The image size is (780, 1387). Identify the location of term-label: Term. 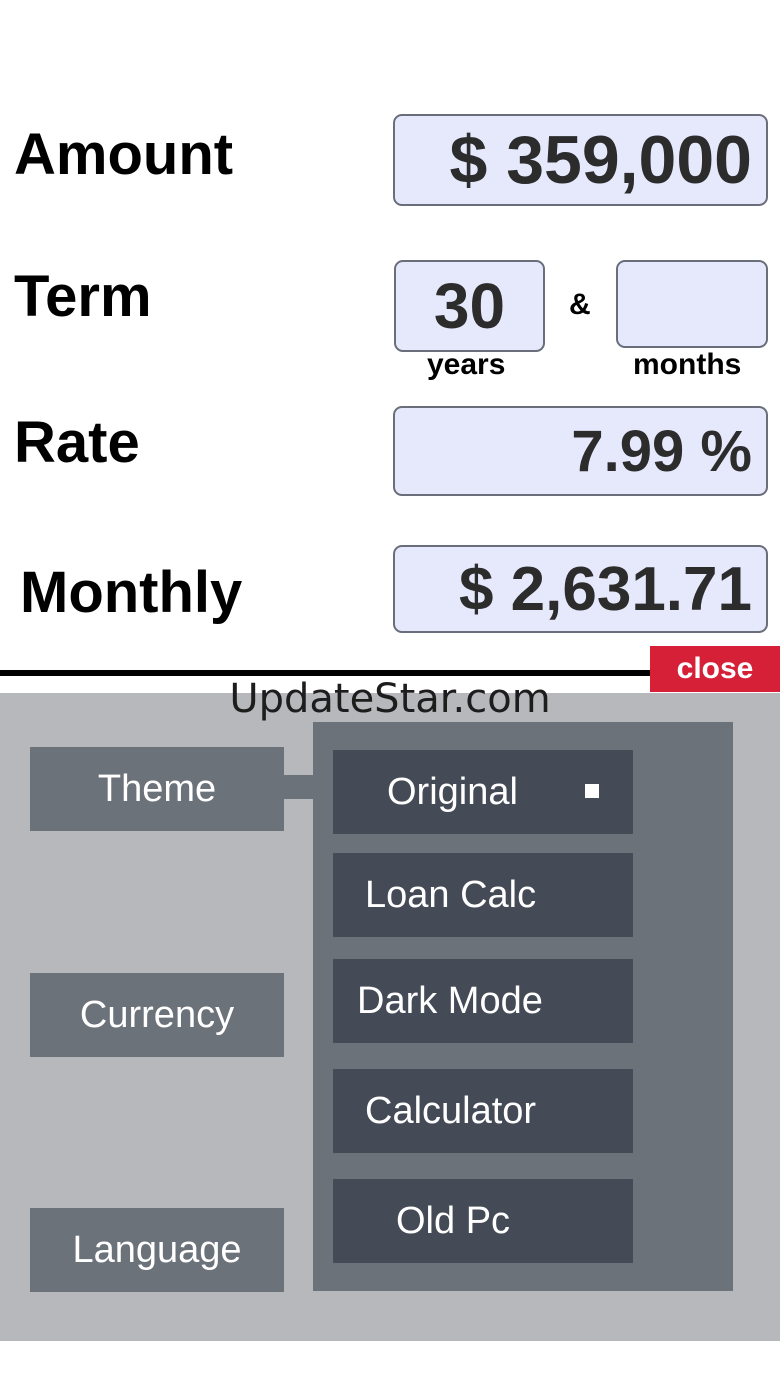
(83, 296).